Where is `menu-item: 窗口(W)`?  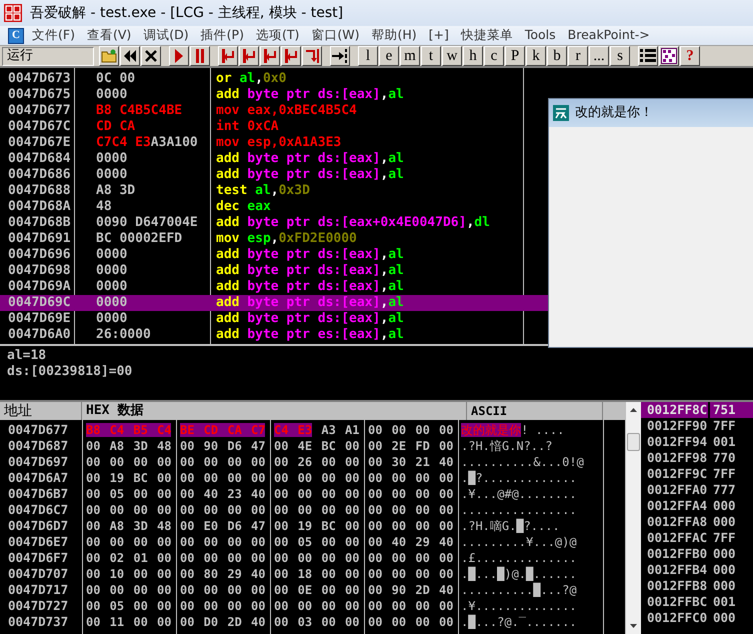 menu-item: 窗口(W) is located at coordinates (335, 35).